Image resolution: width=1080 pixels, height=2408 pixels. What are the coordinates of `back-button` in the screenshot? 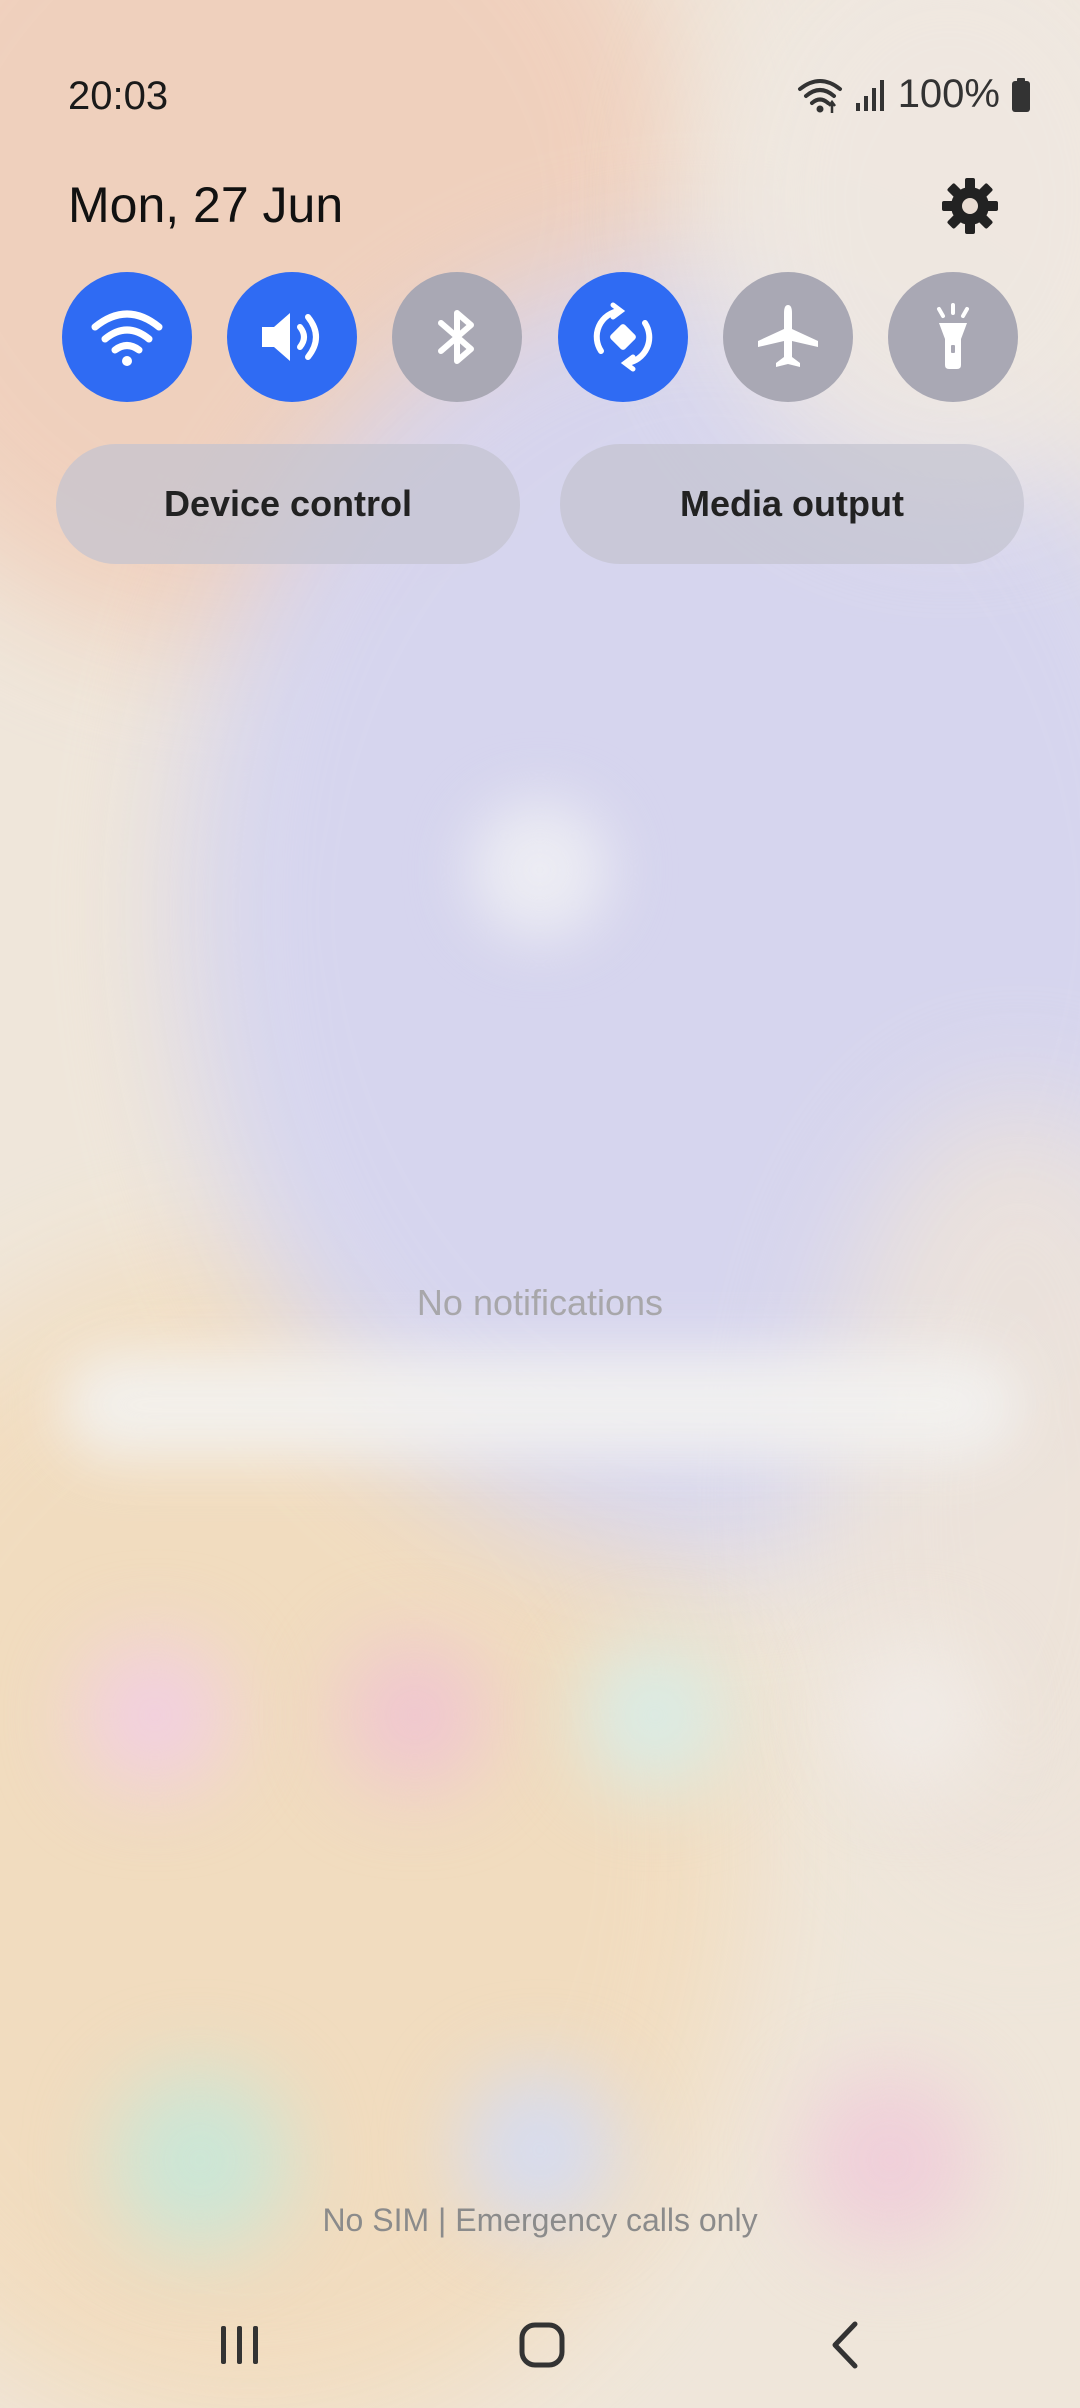 It's located at (846, 2345).